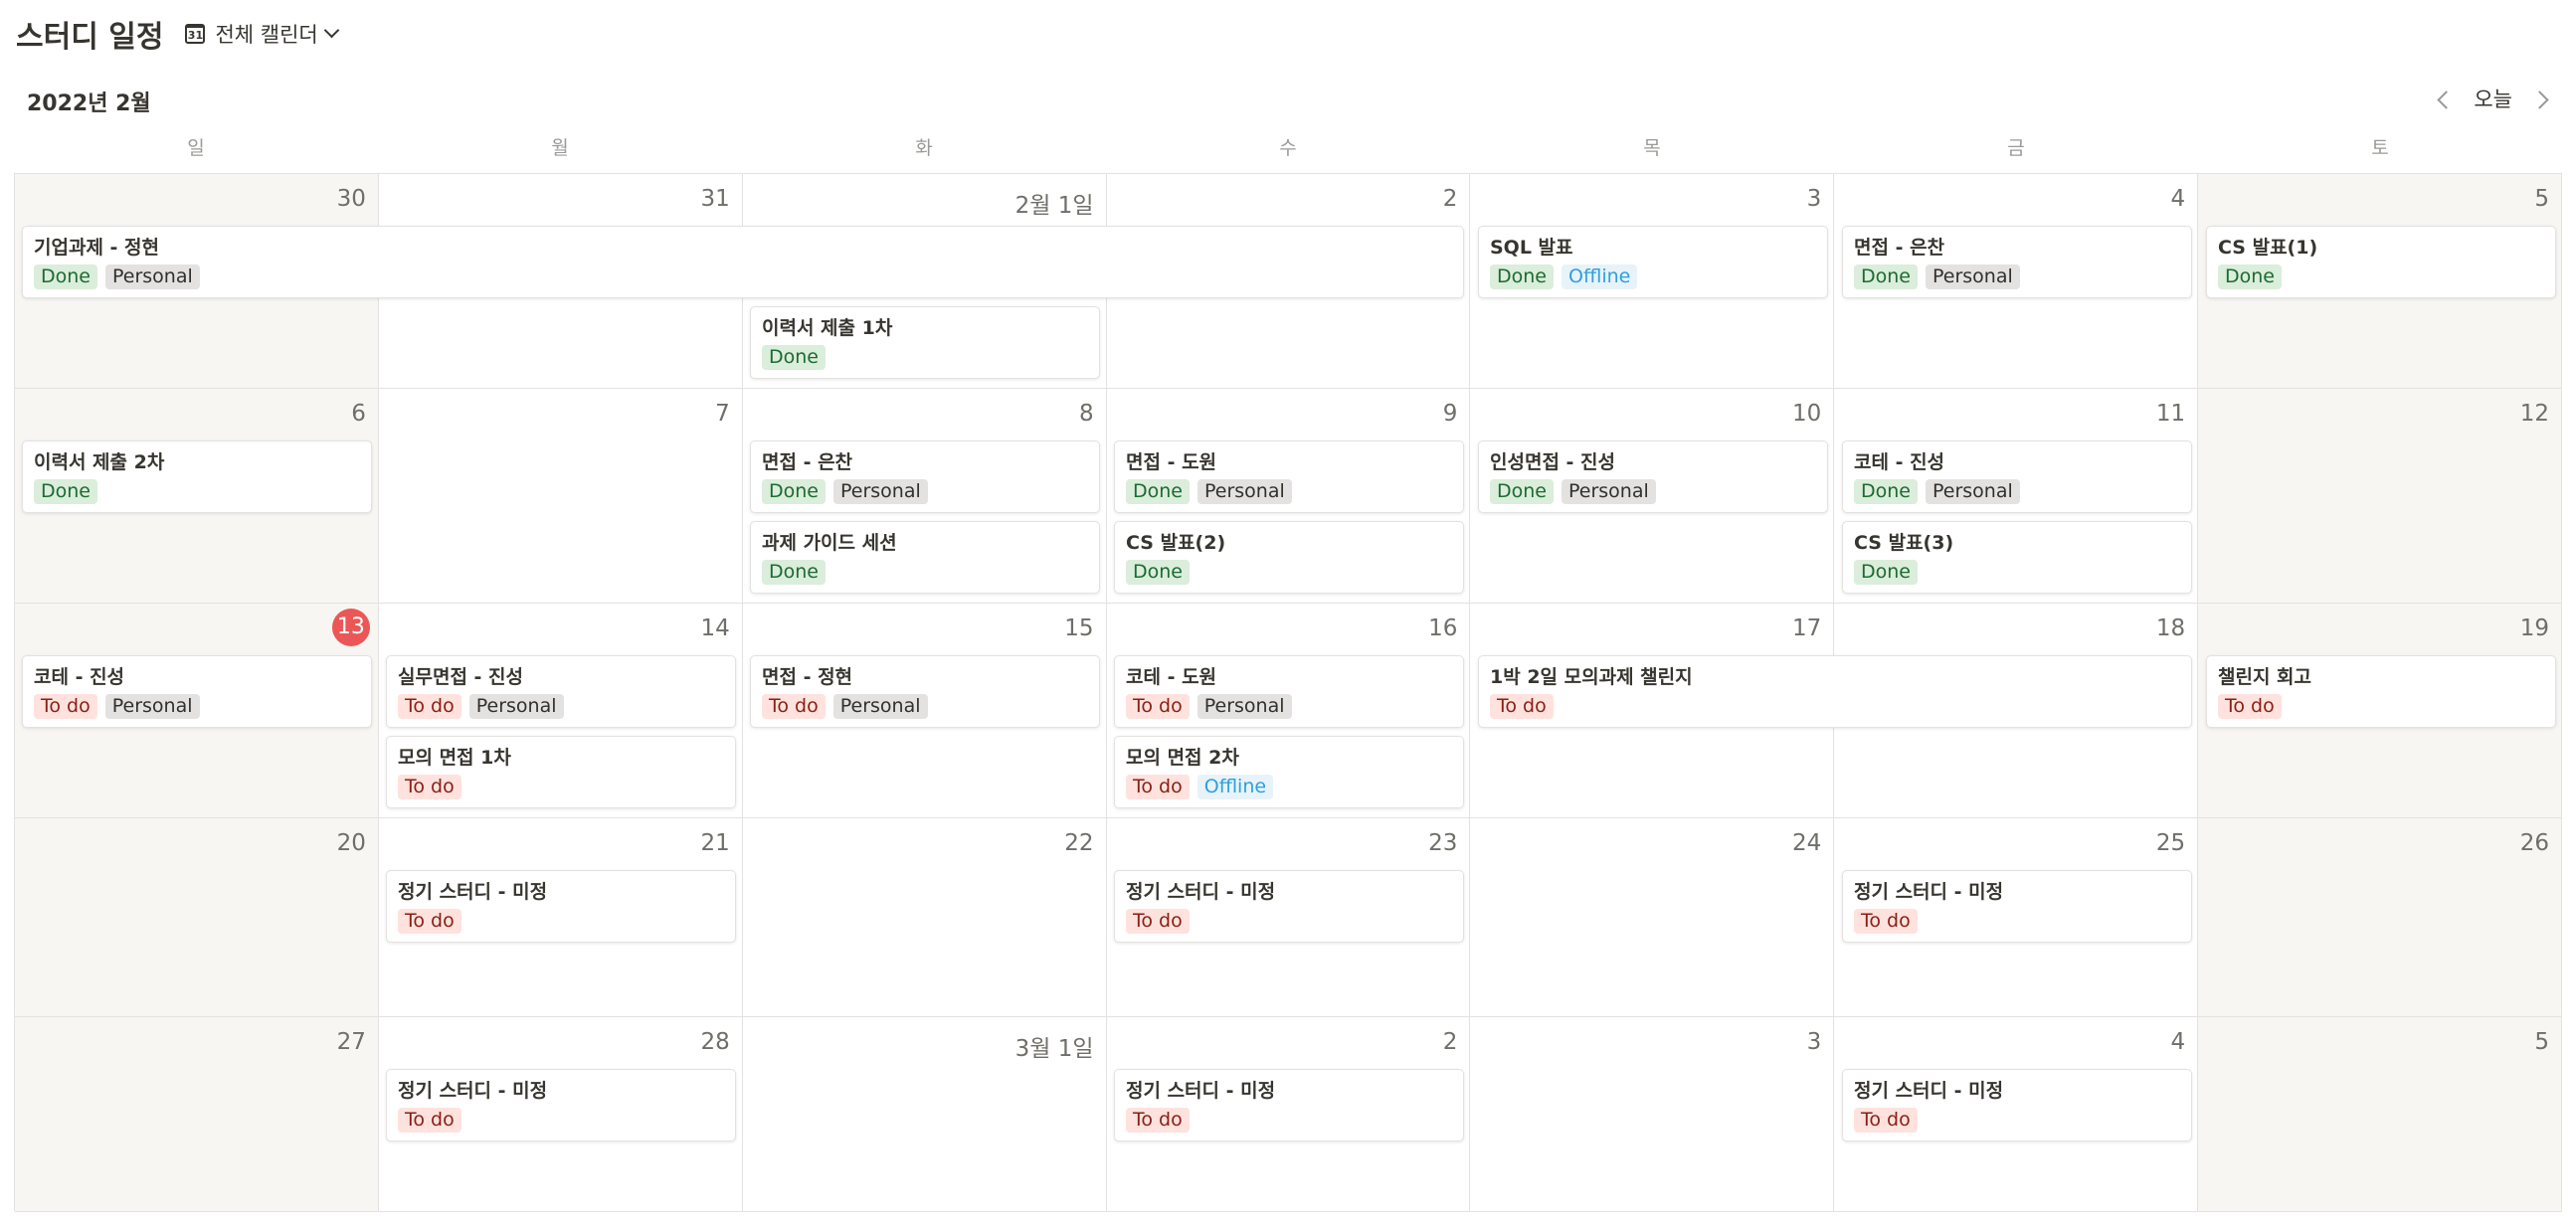  What do you see at coordinates (715, 628) in the screenshot?
I see `day-number: 14` at bounding box center [715, 628].